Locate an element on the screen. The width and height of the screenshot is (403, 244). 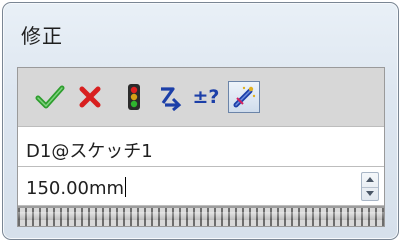
dimension-name-field: D1@スケッチ1 is located at coordinates (201, 146).